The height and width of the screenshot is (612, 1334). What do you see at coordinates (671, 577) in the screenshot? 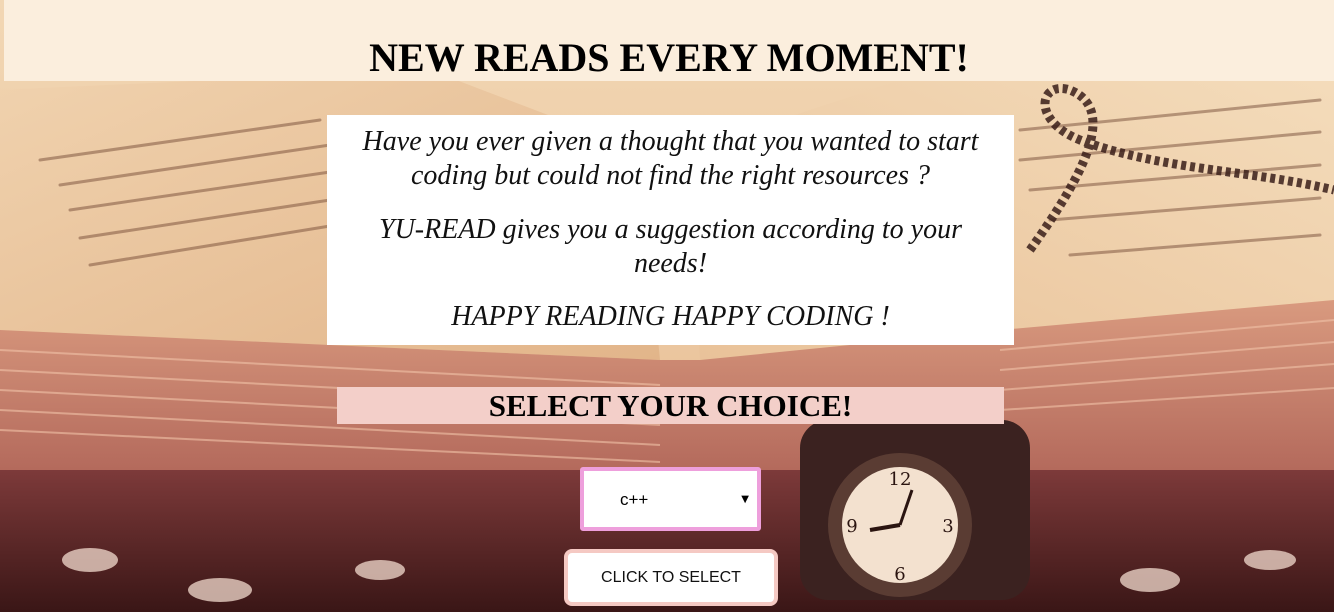
I see `click-to-select-button: CLICK TO SELECT` at bounding box center [671, 577].